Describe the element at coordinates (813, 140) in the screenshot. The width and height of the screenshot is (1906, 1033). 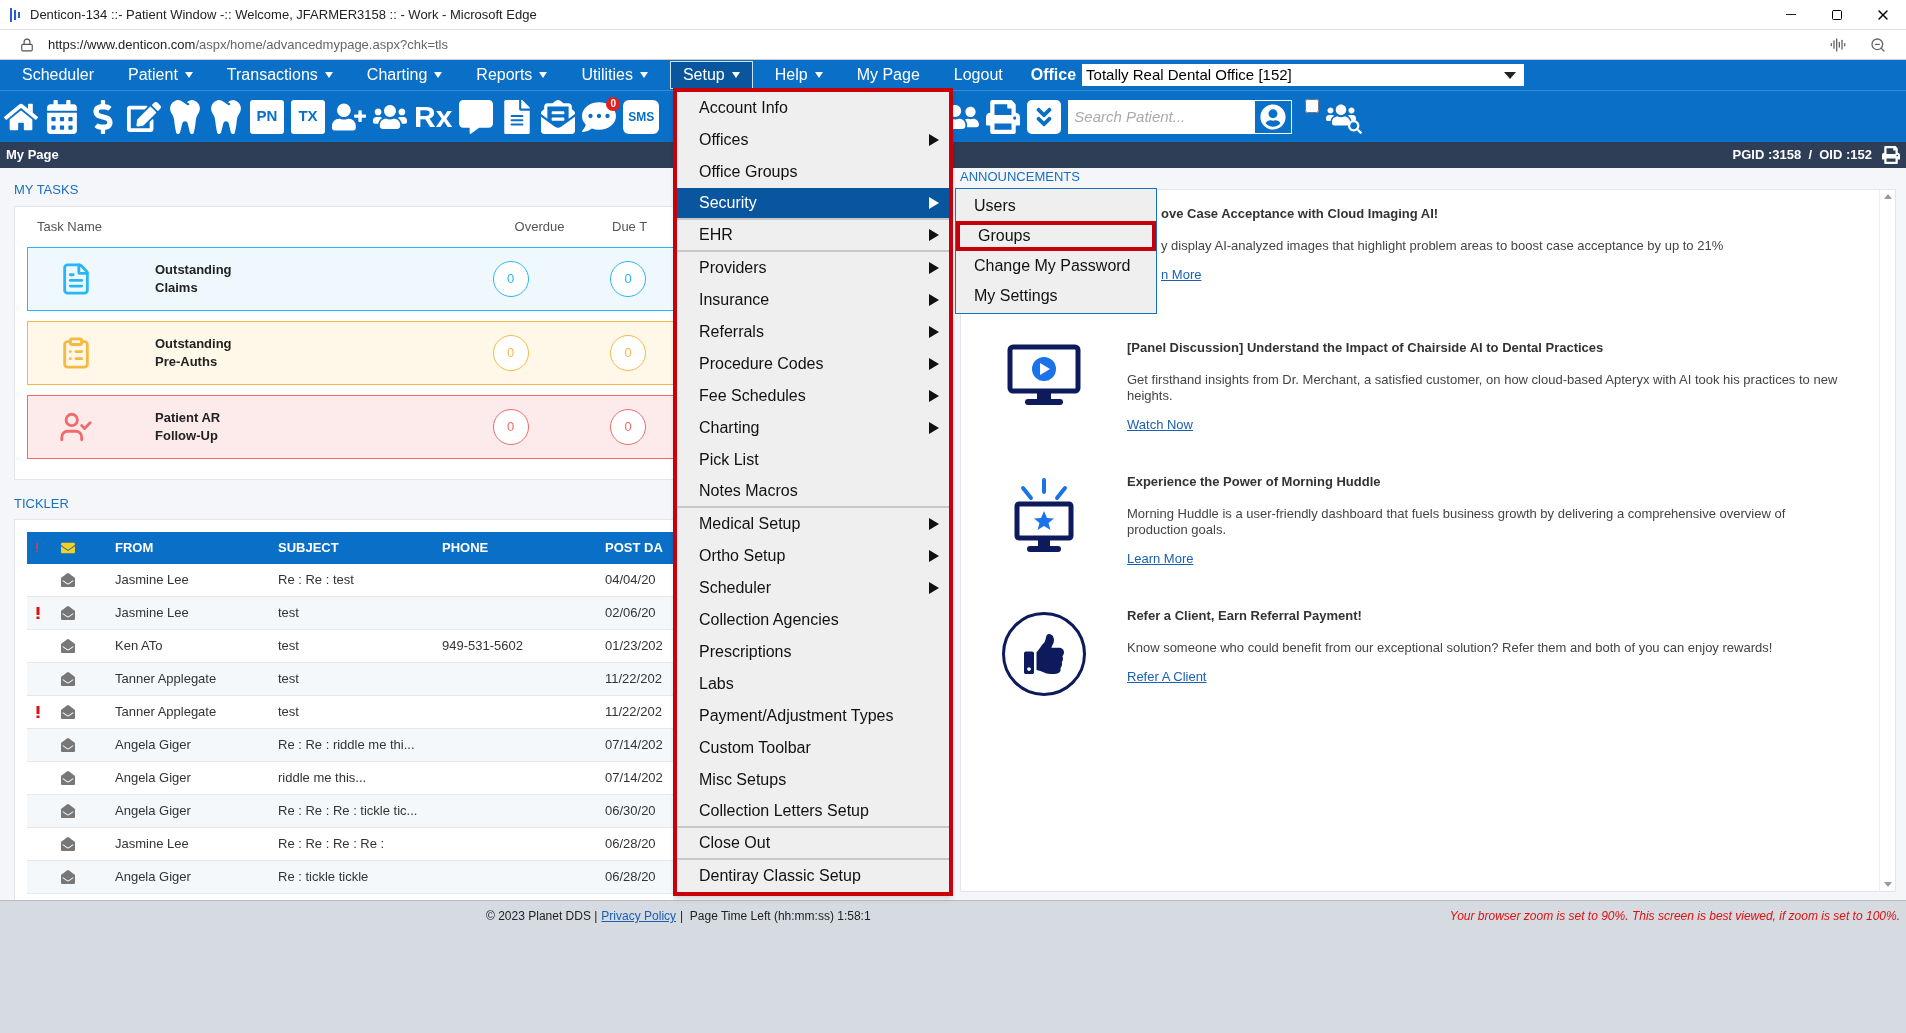
I see `menu-item: Offices` at that location.